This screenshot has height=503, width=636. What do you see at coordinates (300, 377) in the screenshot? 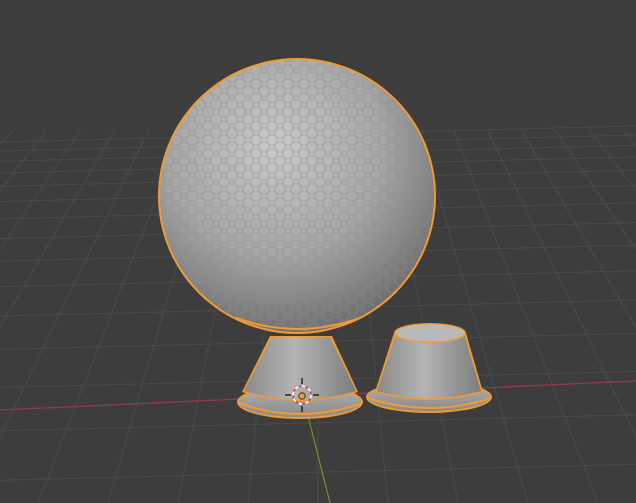
I see `golf-tee-mesh` at bounding box center [300, 377].